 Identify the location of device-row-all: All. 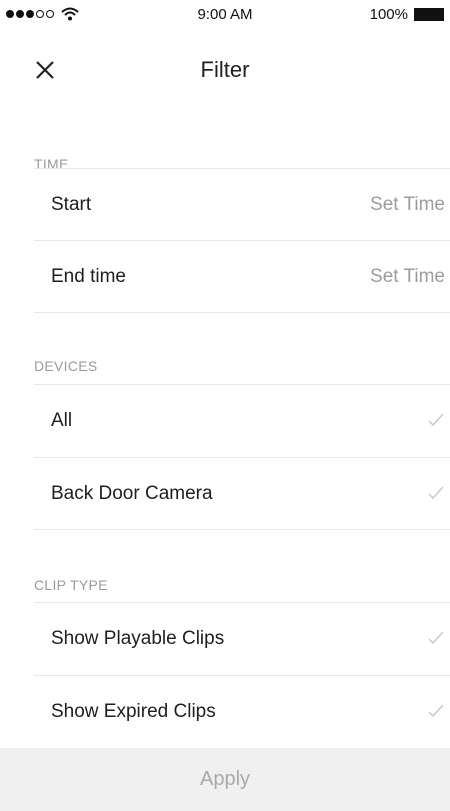
(242, 420).